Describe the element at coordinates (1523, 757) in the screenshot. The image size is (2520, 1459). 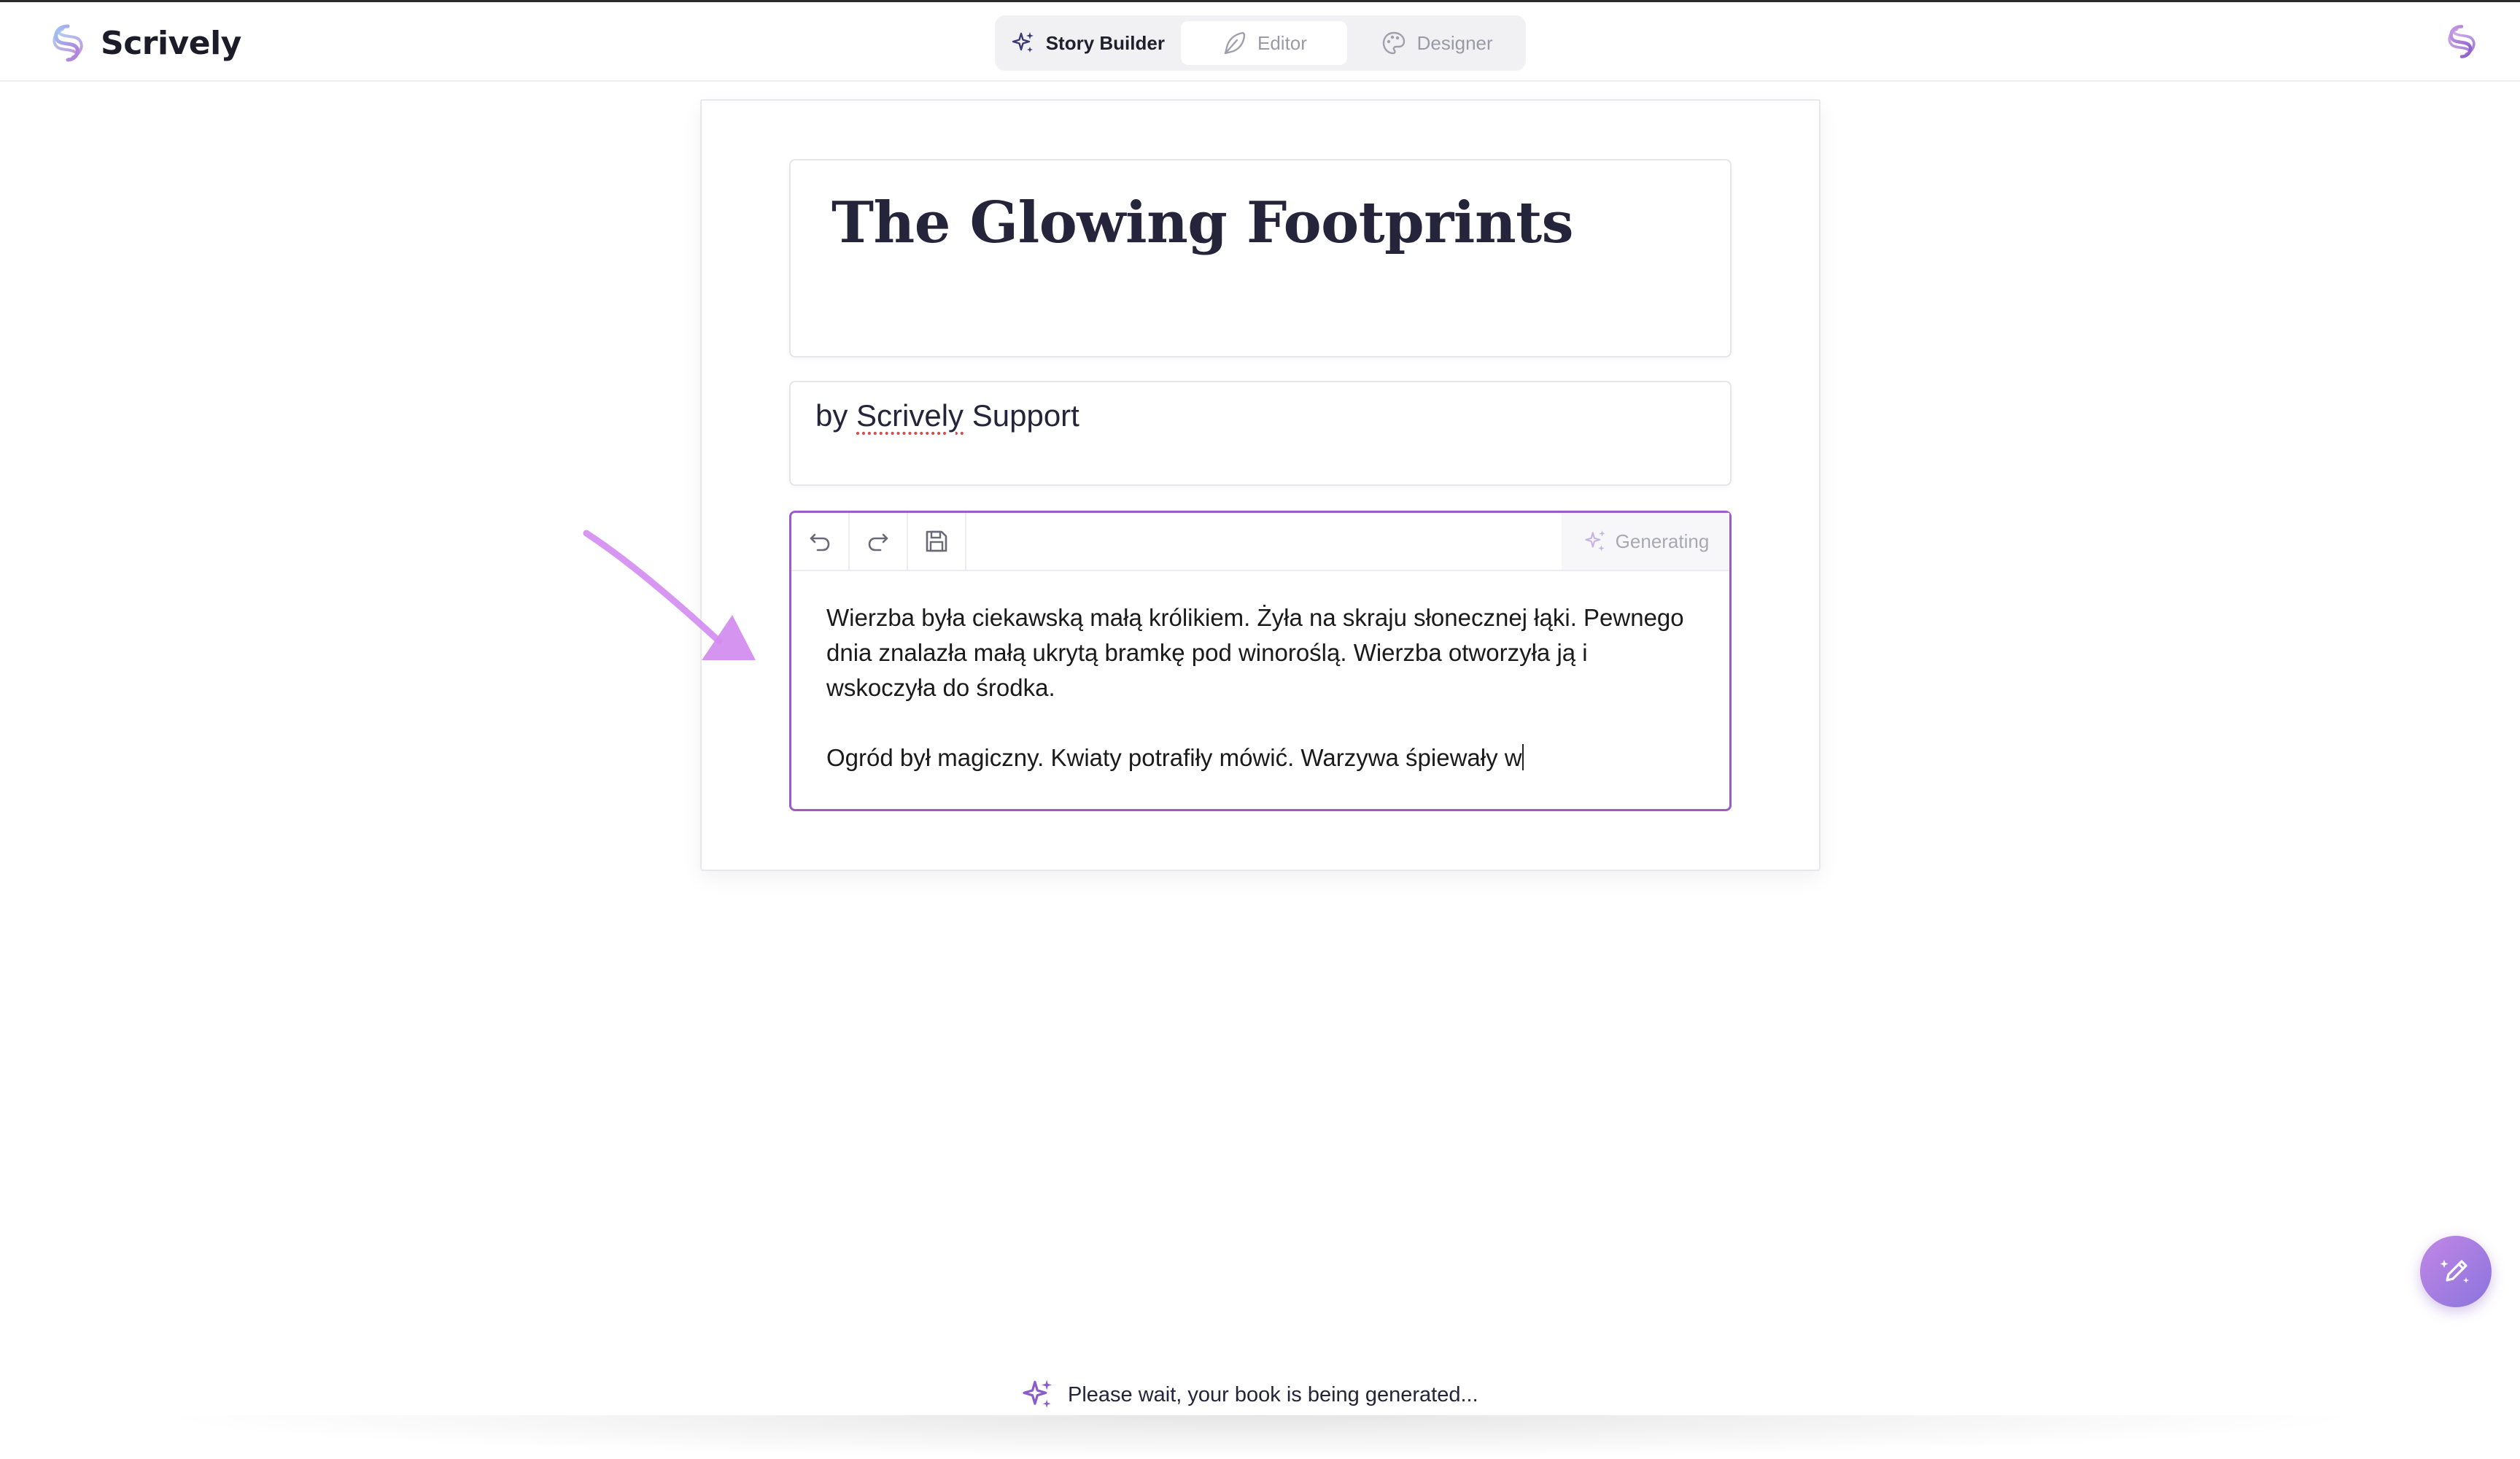
I see `text-cursor` at that location.